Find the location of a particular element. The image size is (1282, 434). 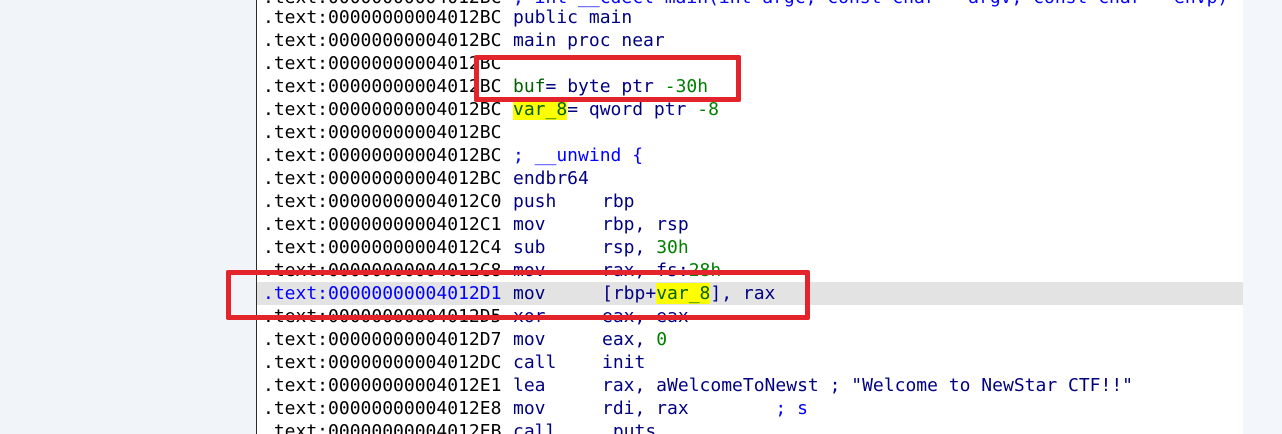

right-gutter is located at coordinates (1262, 217).